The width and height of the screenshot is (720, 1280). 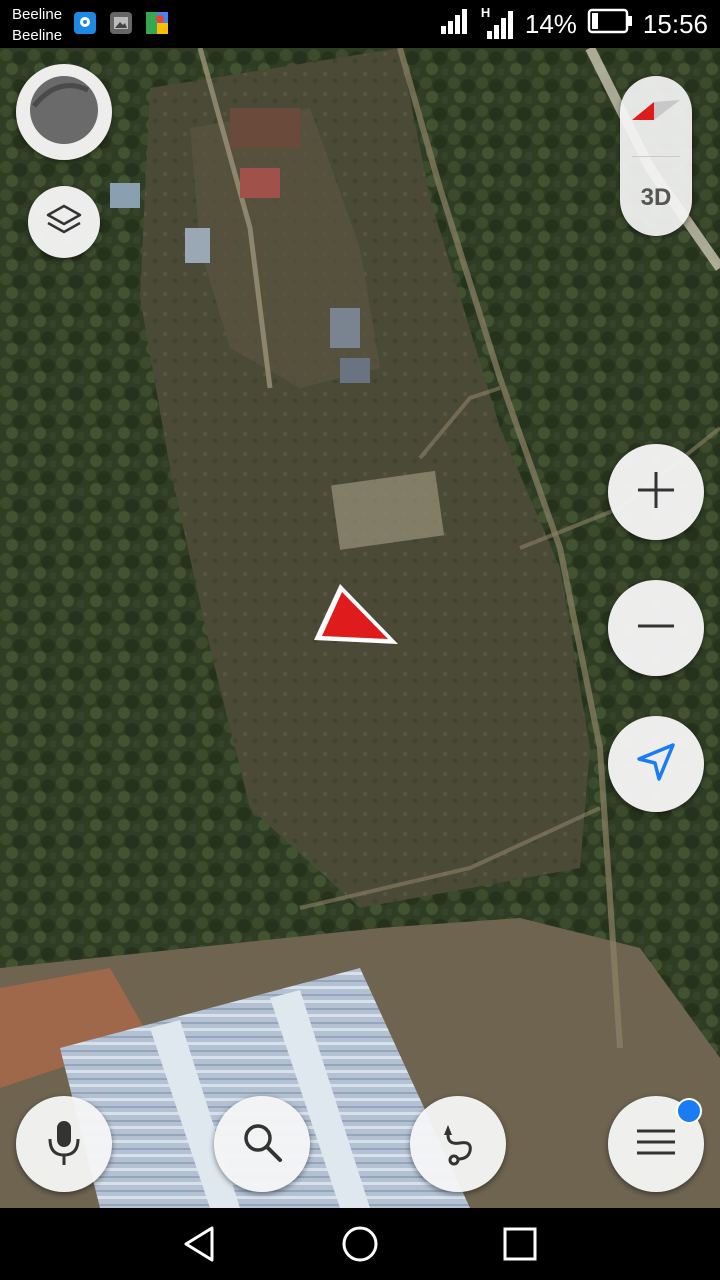 I want to click on location-app-icon, so click(x=85, y=23).